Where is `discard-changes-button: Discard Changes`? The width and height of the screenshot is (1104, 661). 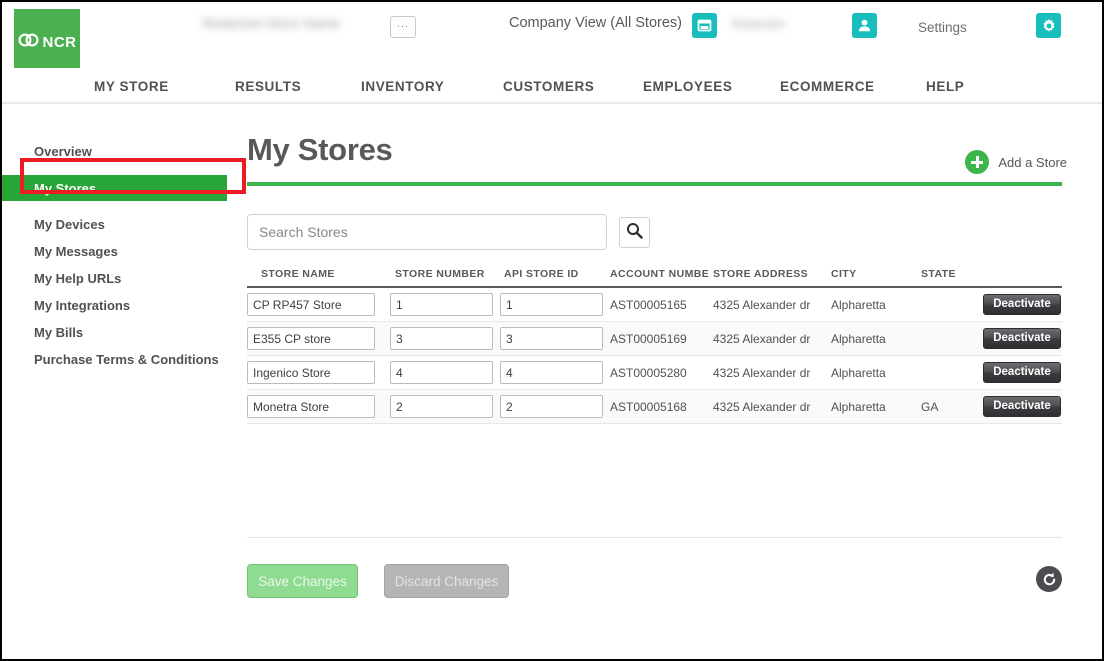
discard-changes-button: Discard Changes is located at coordinates (446, 581).